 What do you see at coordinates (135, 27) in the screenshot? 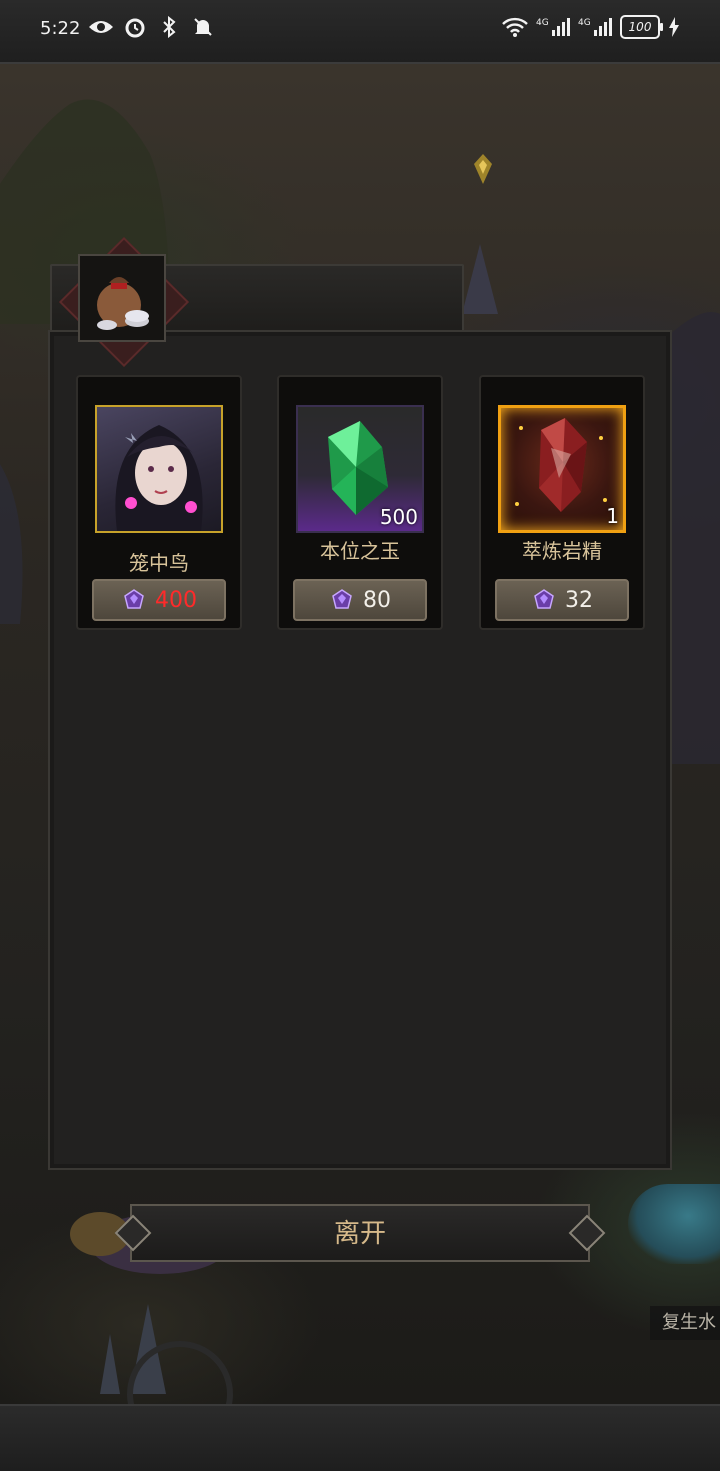
I see `alarm-icon` at bounding box center [135, 27].